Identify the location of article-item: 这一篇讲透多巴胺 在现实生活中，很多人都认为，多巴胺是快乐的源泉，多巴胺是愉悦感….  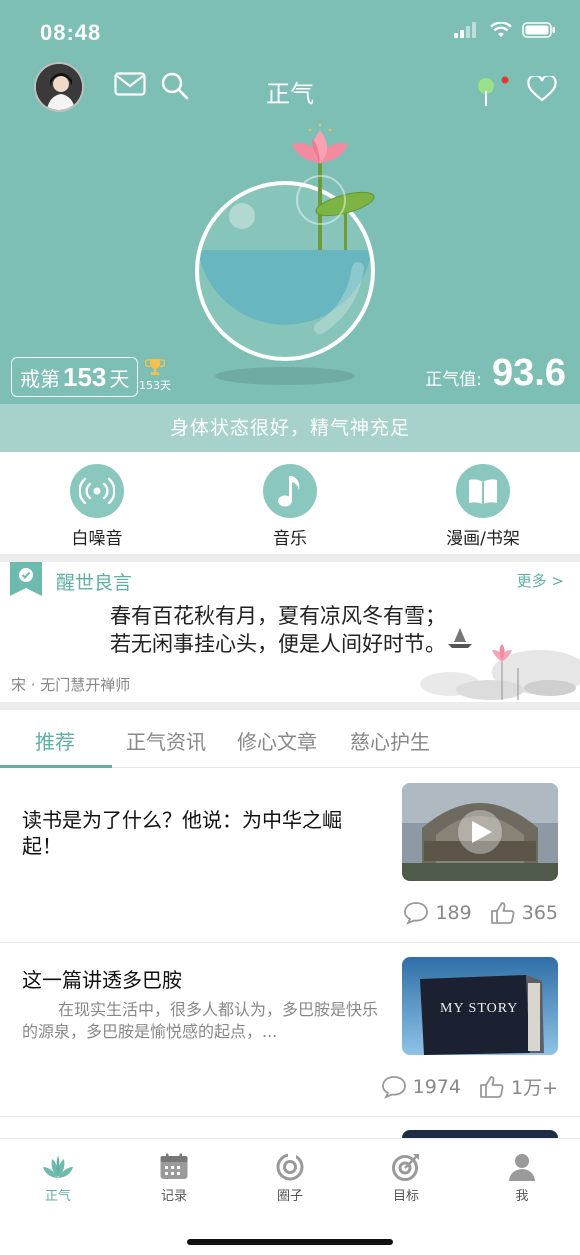
(290, 1029).